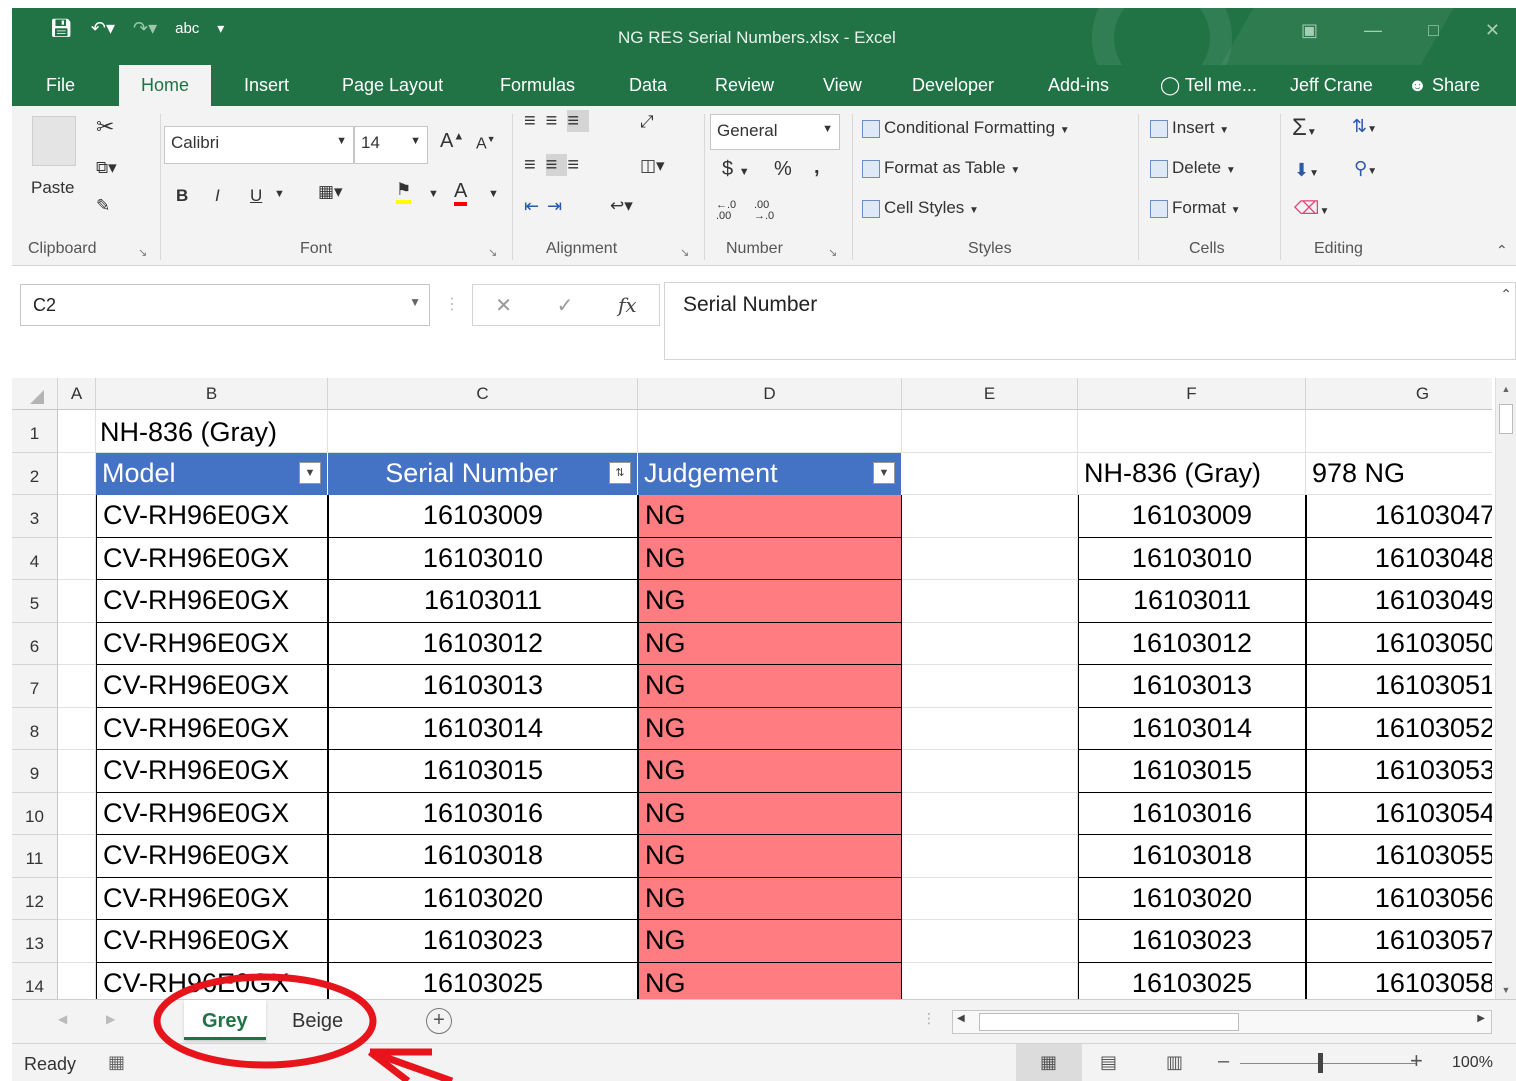 This screenshot has height=1081, width=1516. What do you see at coordinates (225, 1020) in the screenshot?
I see `sheet-tab-grey: Grey` at bounding box center [225, 1020].